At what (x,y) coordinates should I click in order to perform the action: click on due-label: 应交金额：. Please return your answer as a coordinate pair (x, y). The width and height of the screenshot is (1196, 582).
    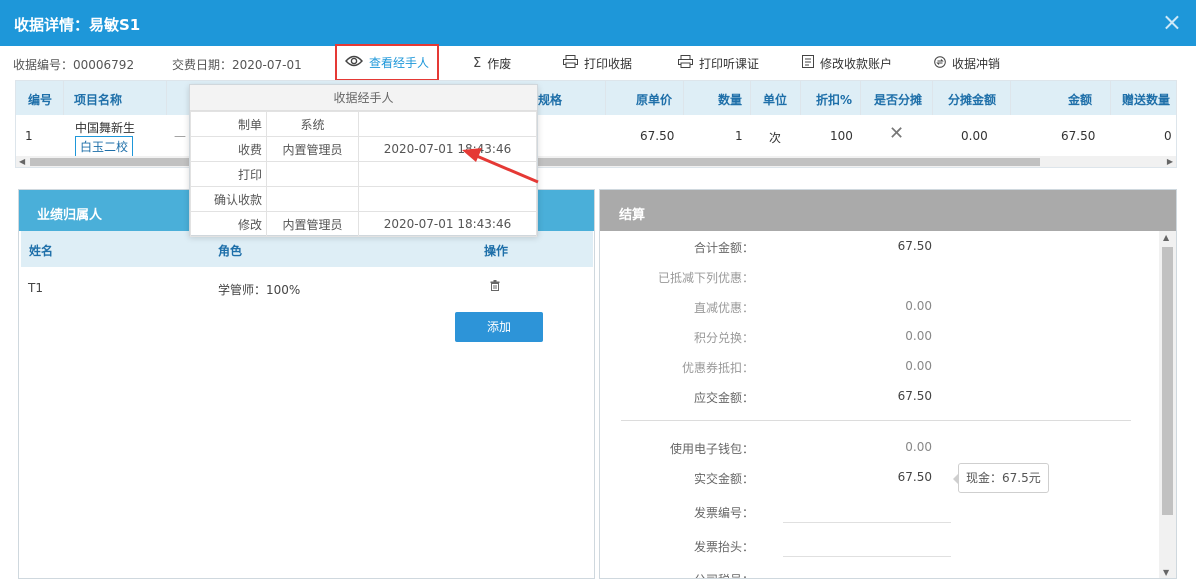
    Looking at the image, I should click on (723, 398).